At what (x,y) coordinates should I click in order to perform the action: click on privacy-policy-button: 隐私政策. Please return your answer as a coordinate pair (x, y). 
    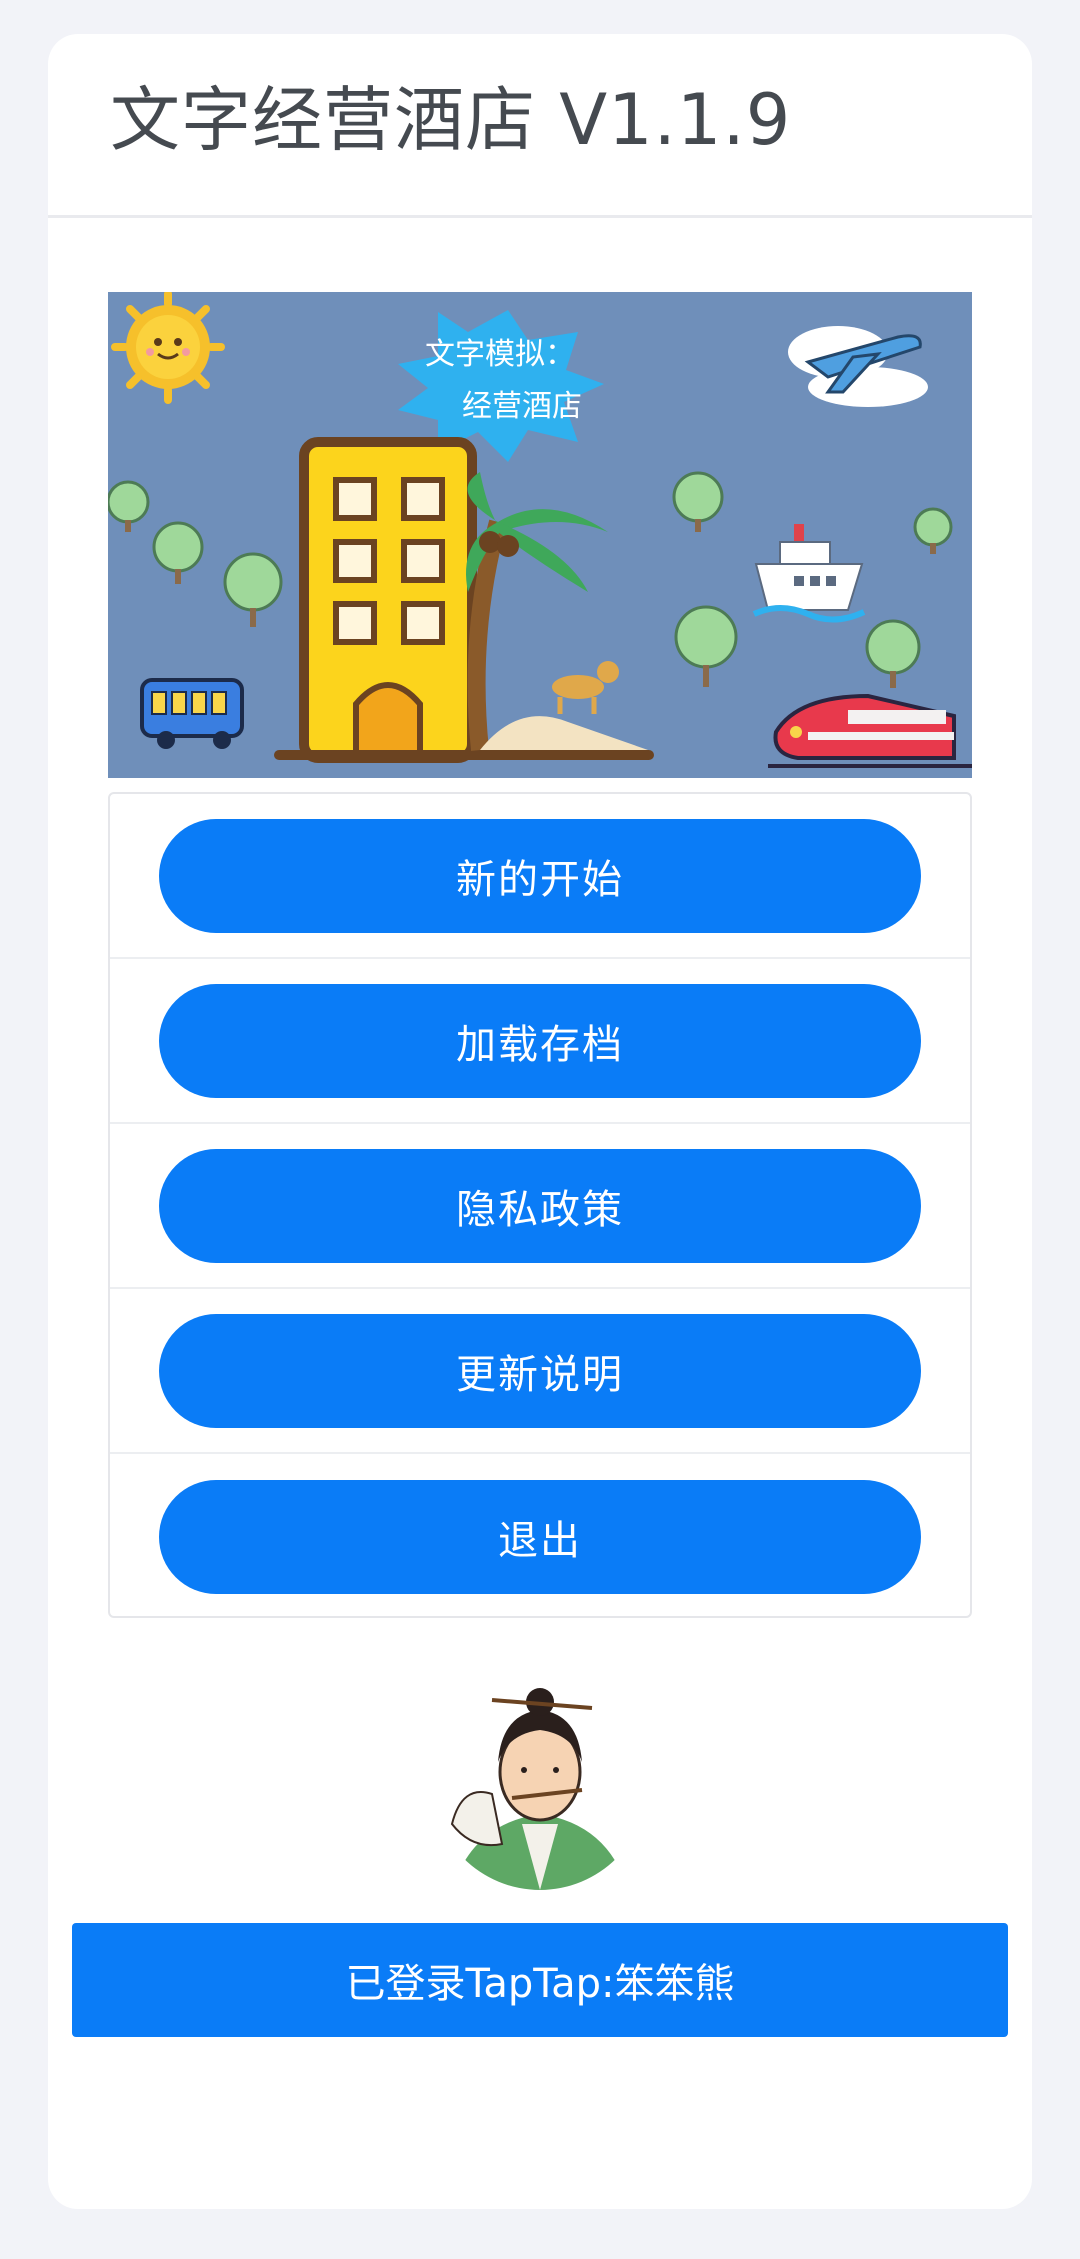
    Looking at the image, I should click on (540, 1205).